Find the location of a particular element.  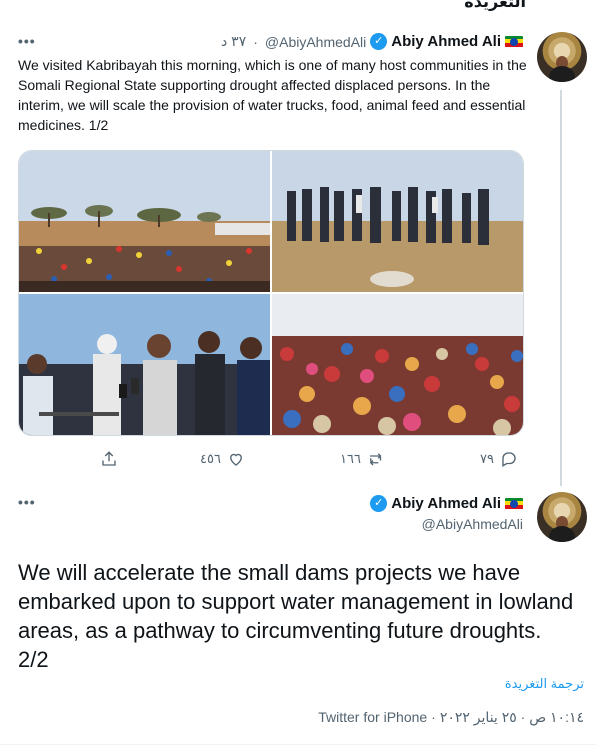

translate-tweet-link: ترجمة التغريدة is located at coordinates (544, 684).